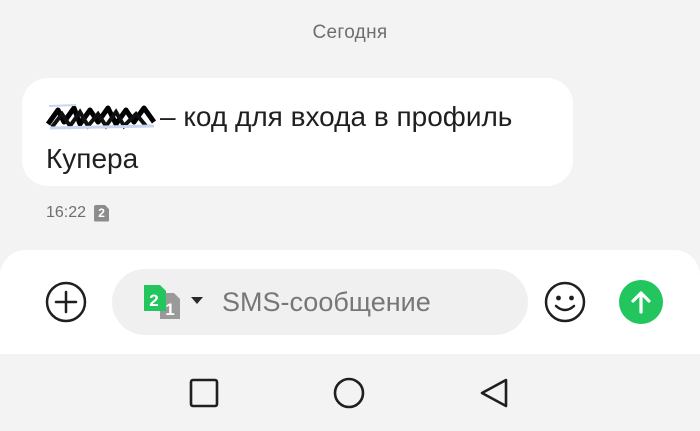 Image resolution: width=700 pixels, height=431 pixels. Describe the element at coordinates (102, 213) in the screenshot. I see `sim-2-icon: 2` at that location.